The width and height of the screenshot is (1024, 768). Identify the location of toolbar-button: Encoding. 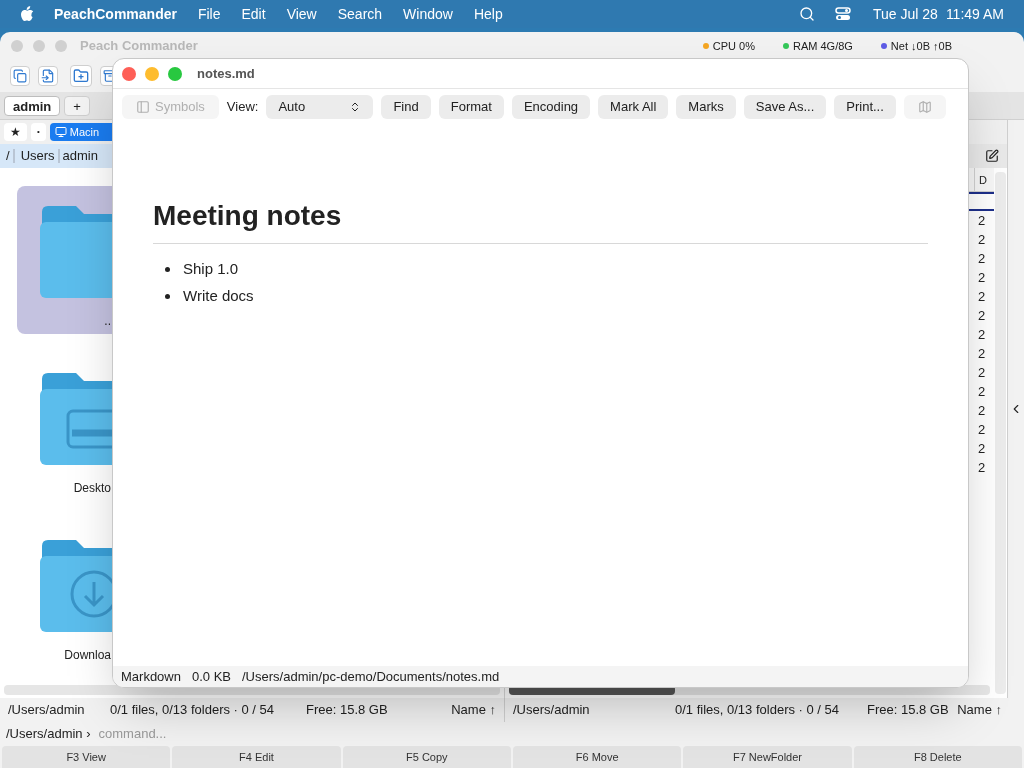
(551, 107).